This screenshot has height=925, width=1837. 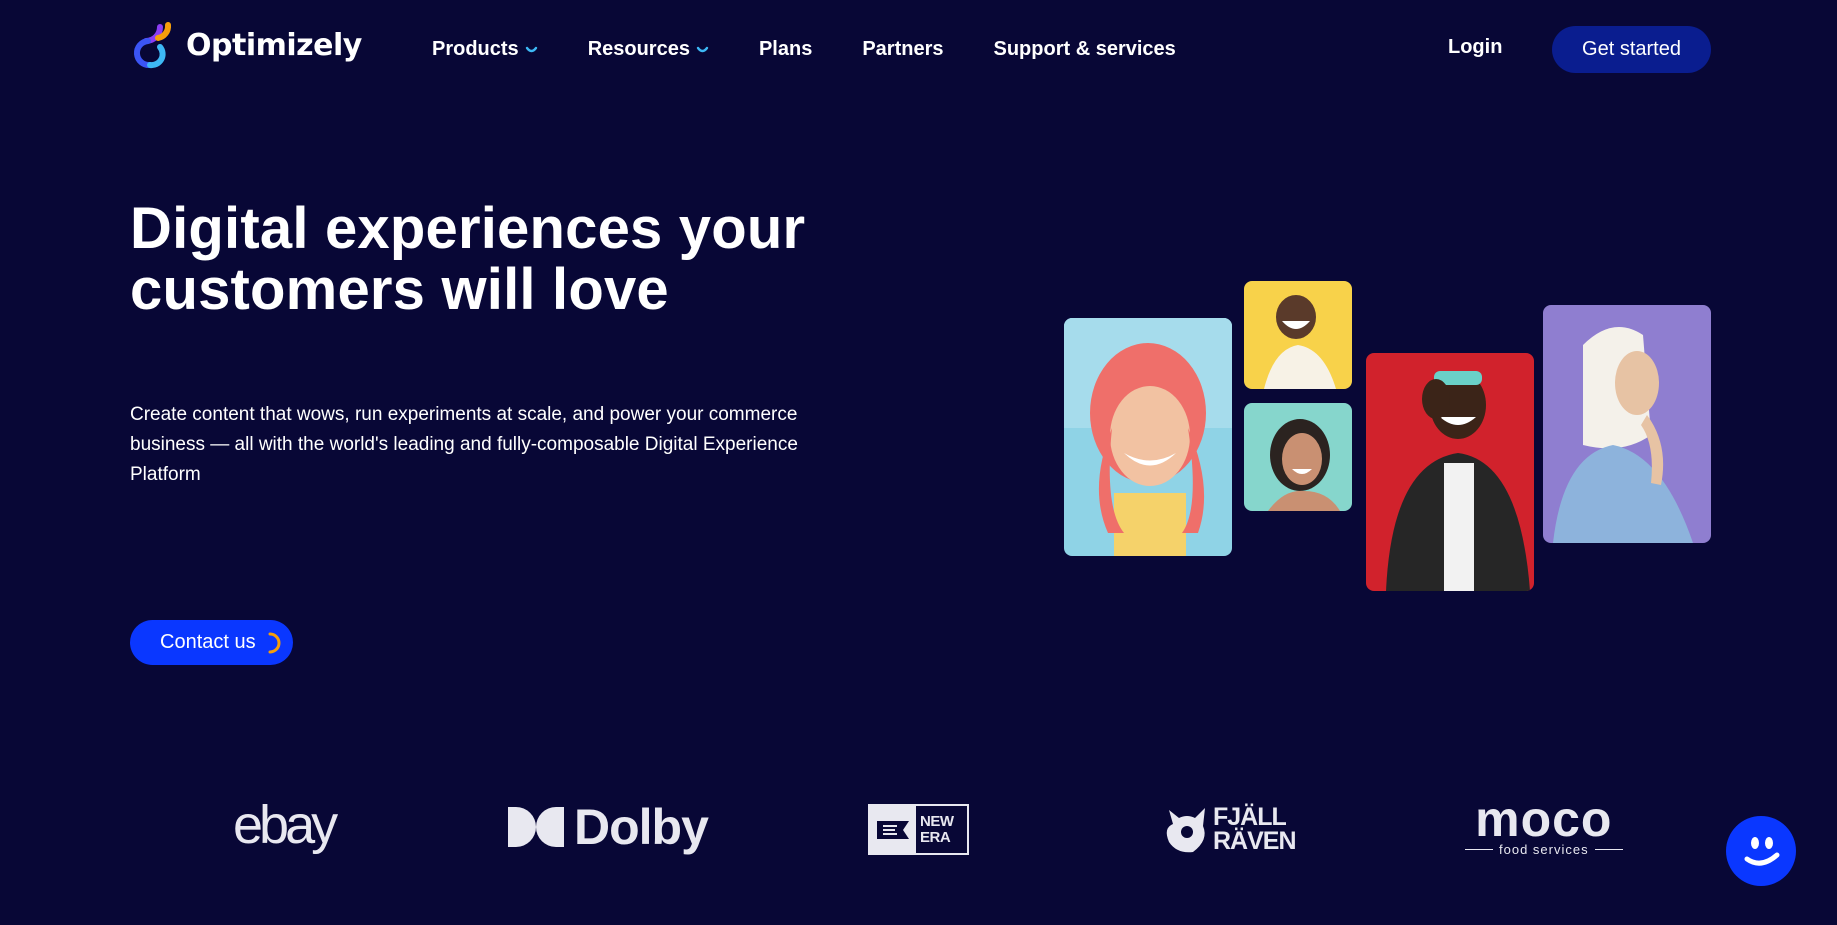 What do you see at coordinates (399, 289) in the screenshot?
I see `hero-title-line2: customers will love` at bounding box center [399, 289].